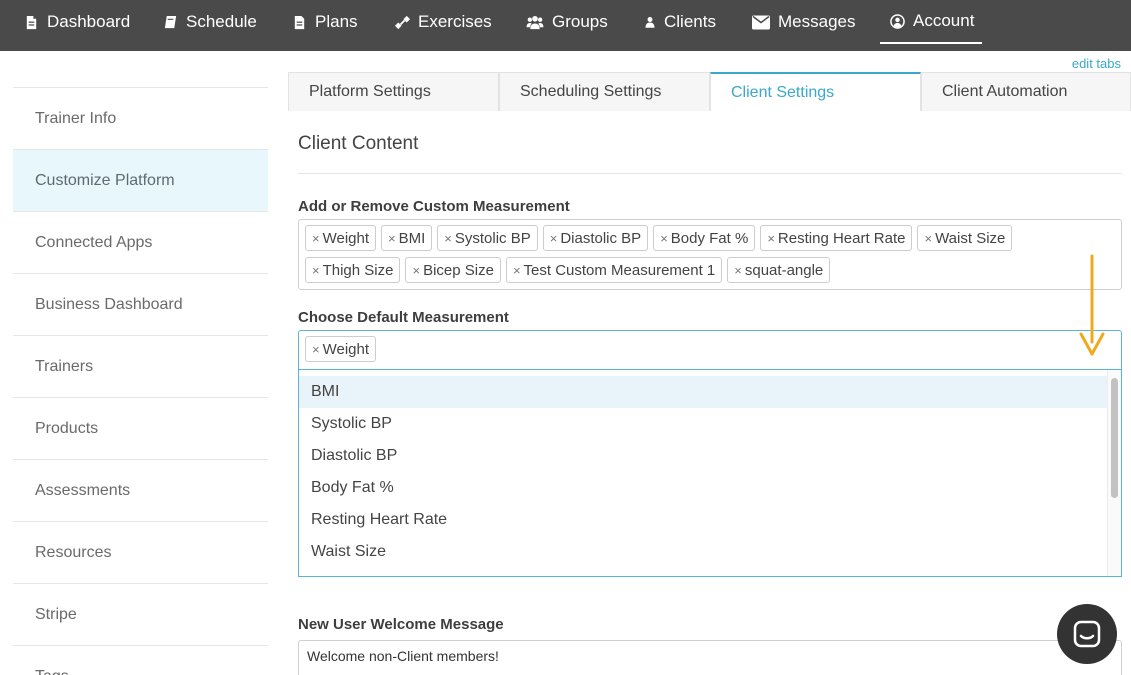 The width and height of the screenshot is (1131, 675). Describe the element at coordinates (140, 660) in the screenshot. I see `sidebar-item-tags: Tags` at that location.